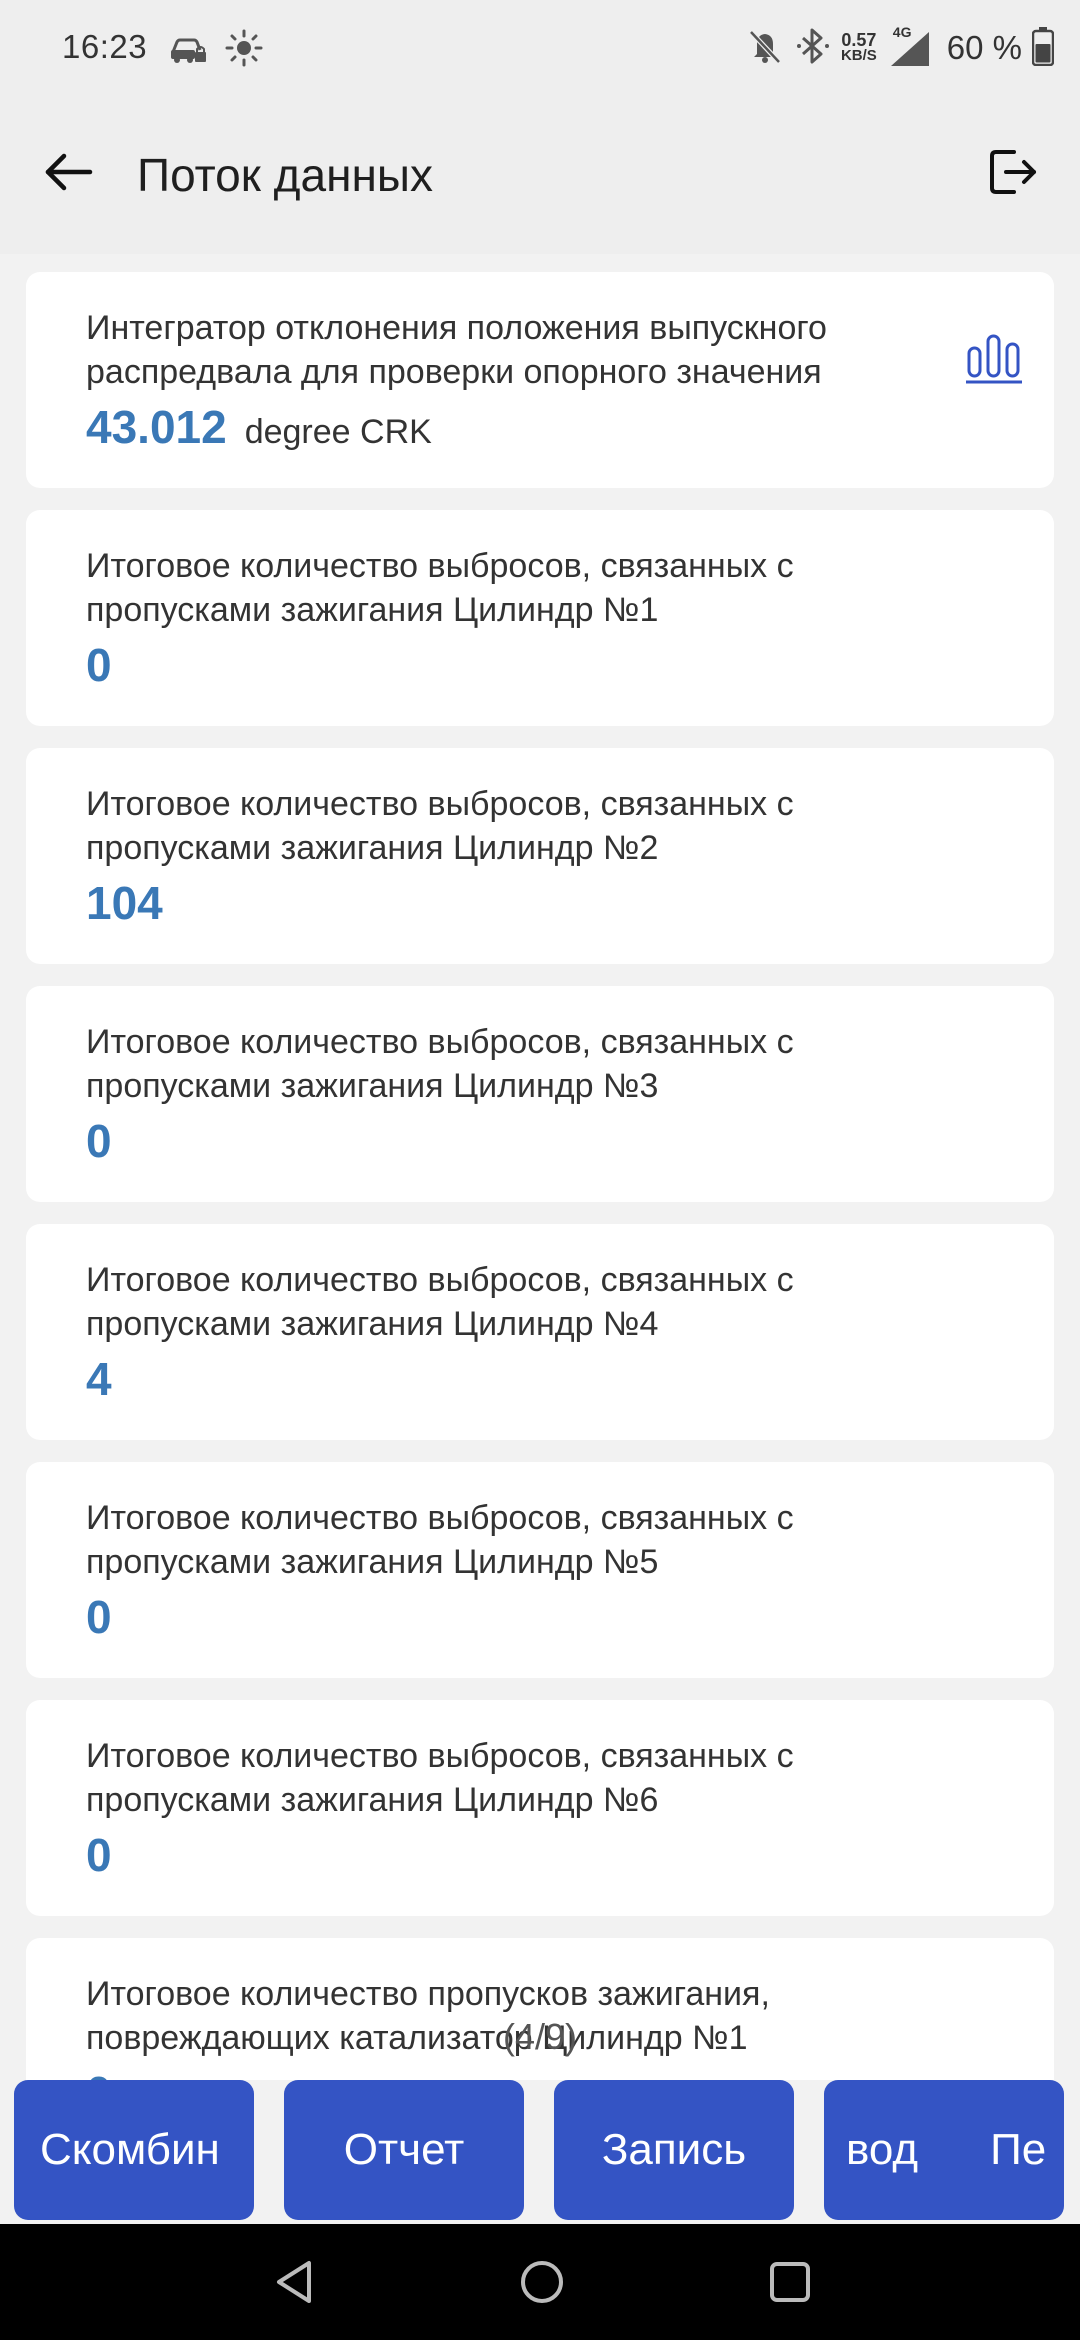  What do you see at coordinates (540, 175) in the screenshot?
I see `app-bar: Поток данных` at bounding box center [540, 175].